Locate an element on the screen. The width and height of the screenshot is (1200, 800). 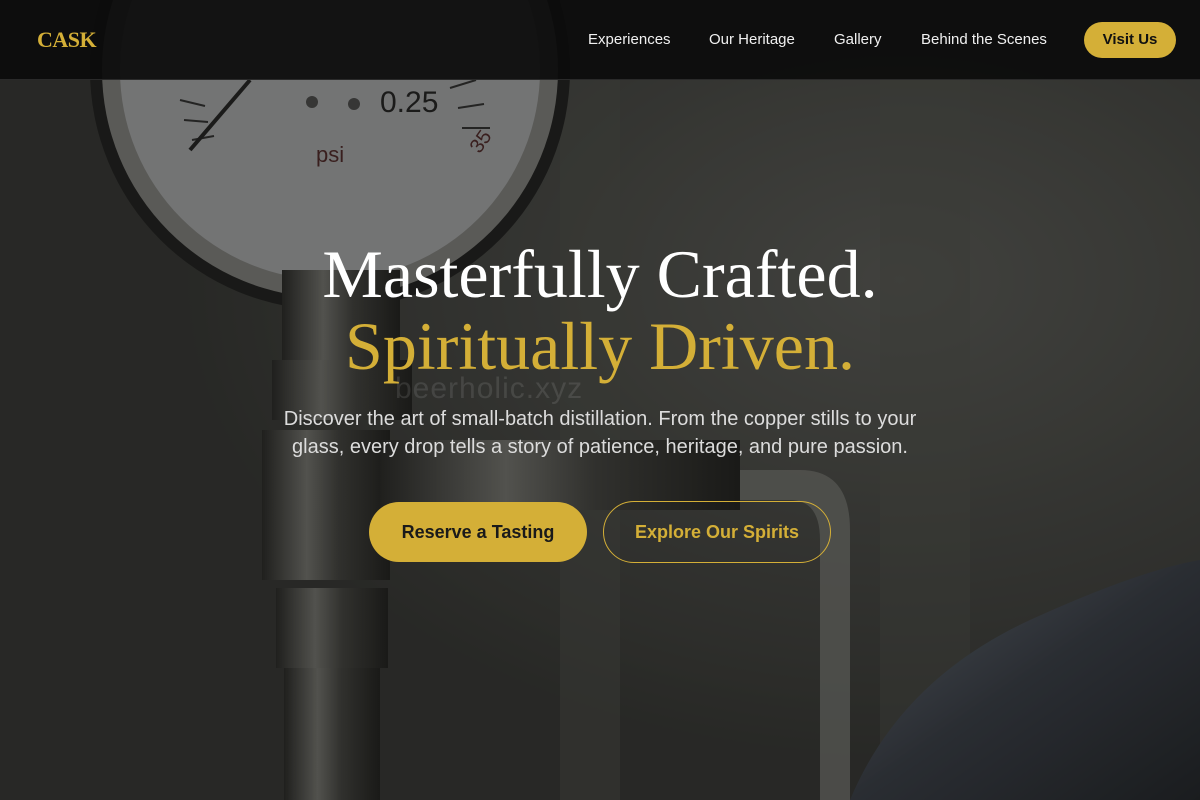
brand-logo: CASK is located at coordinates (67, 40).